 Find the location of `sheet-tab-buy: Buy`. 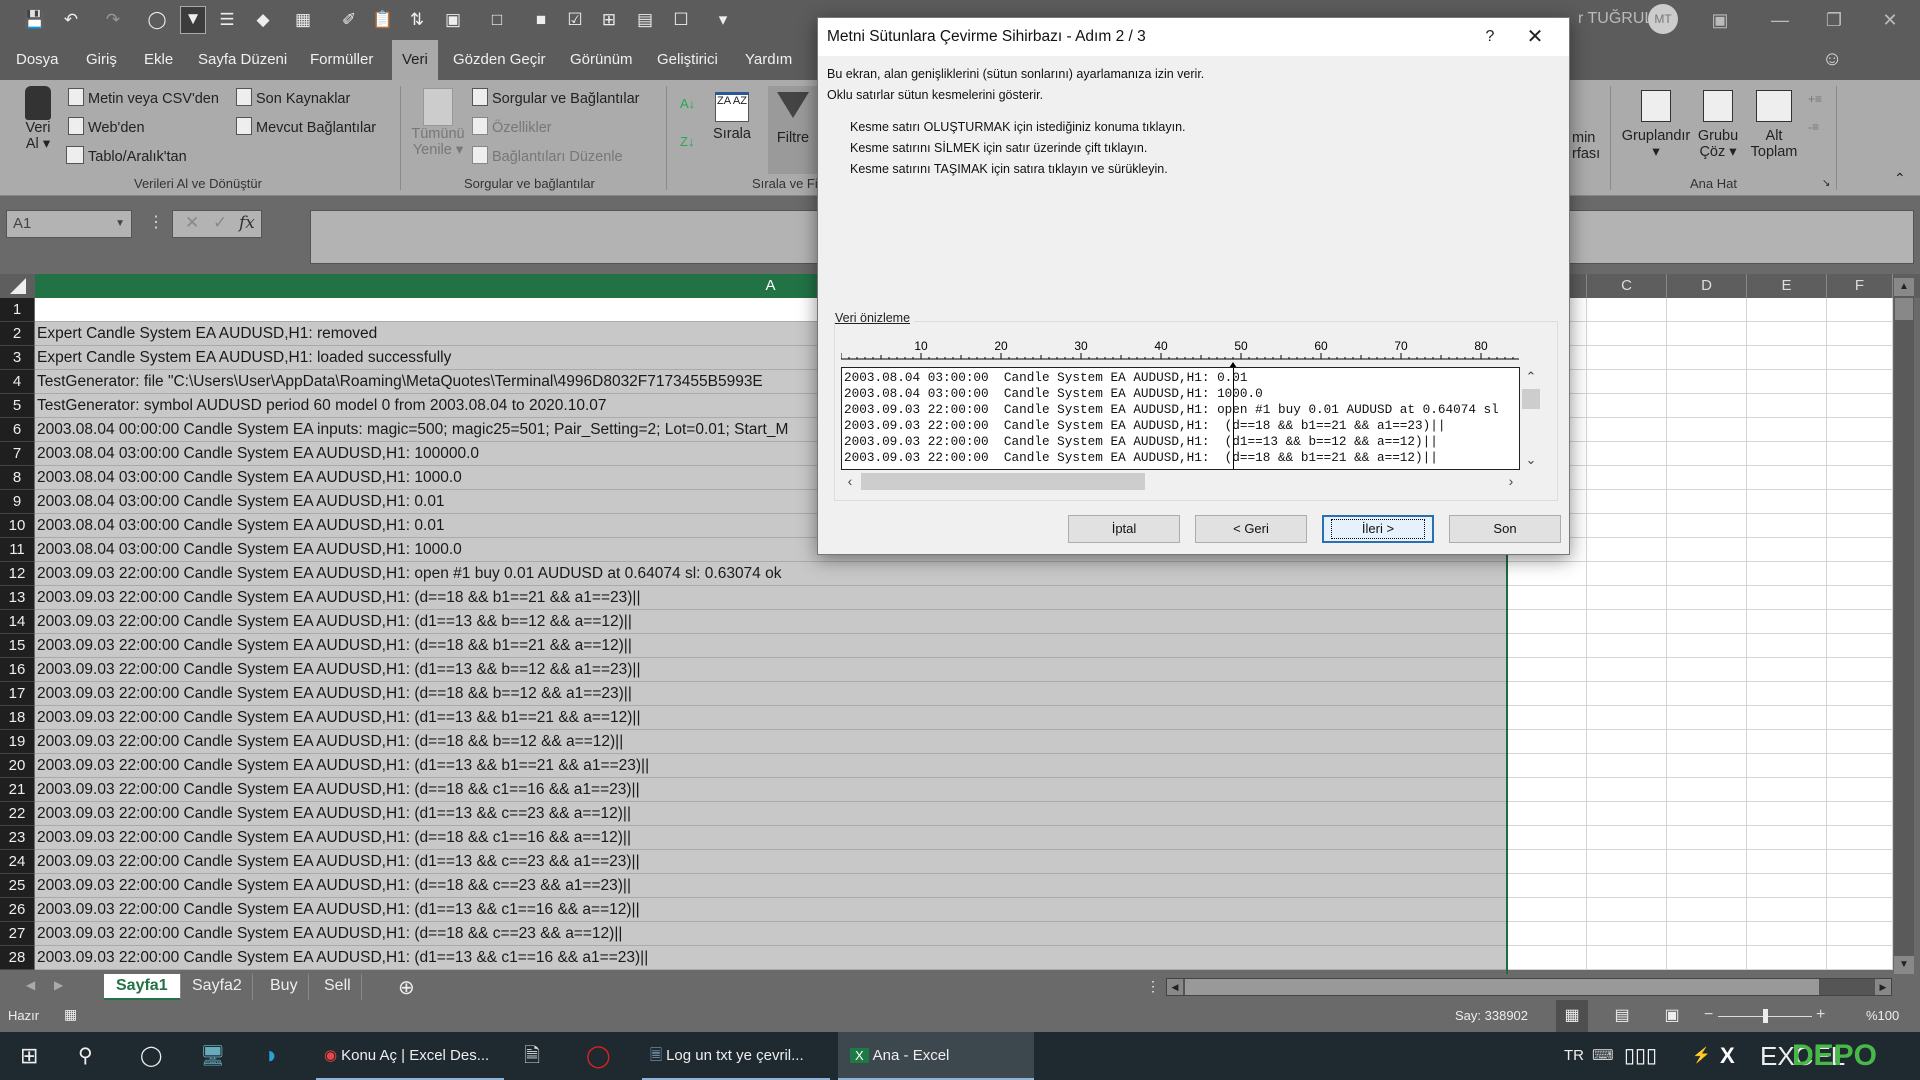

sheet-tab-buy: Buy is located at coordinates (284, 987).